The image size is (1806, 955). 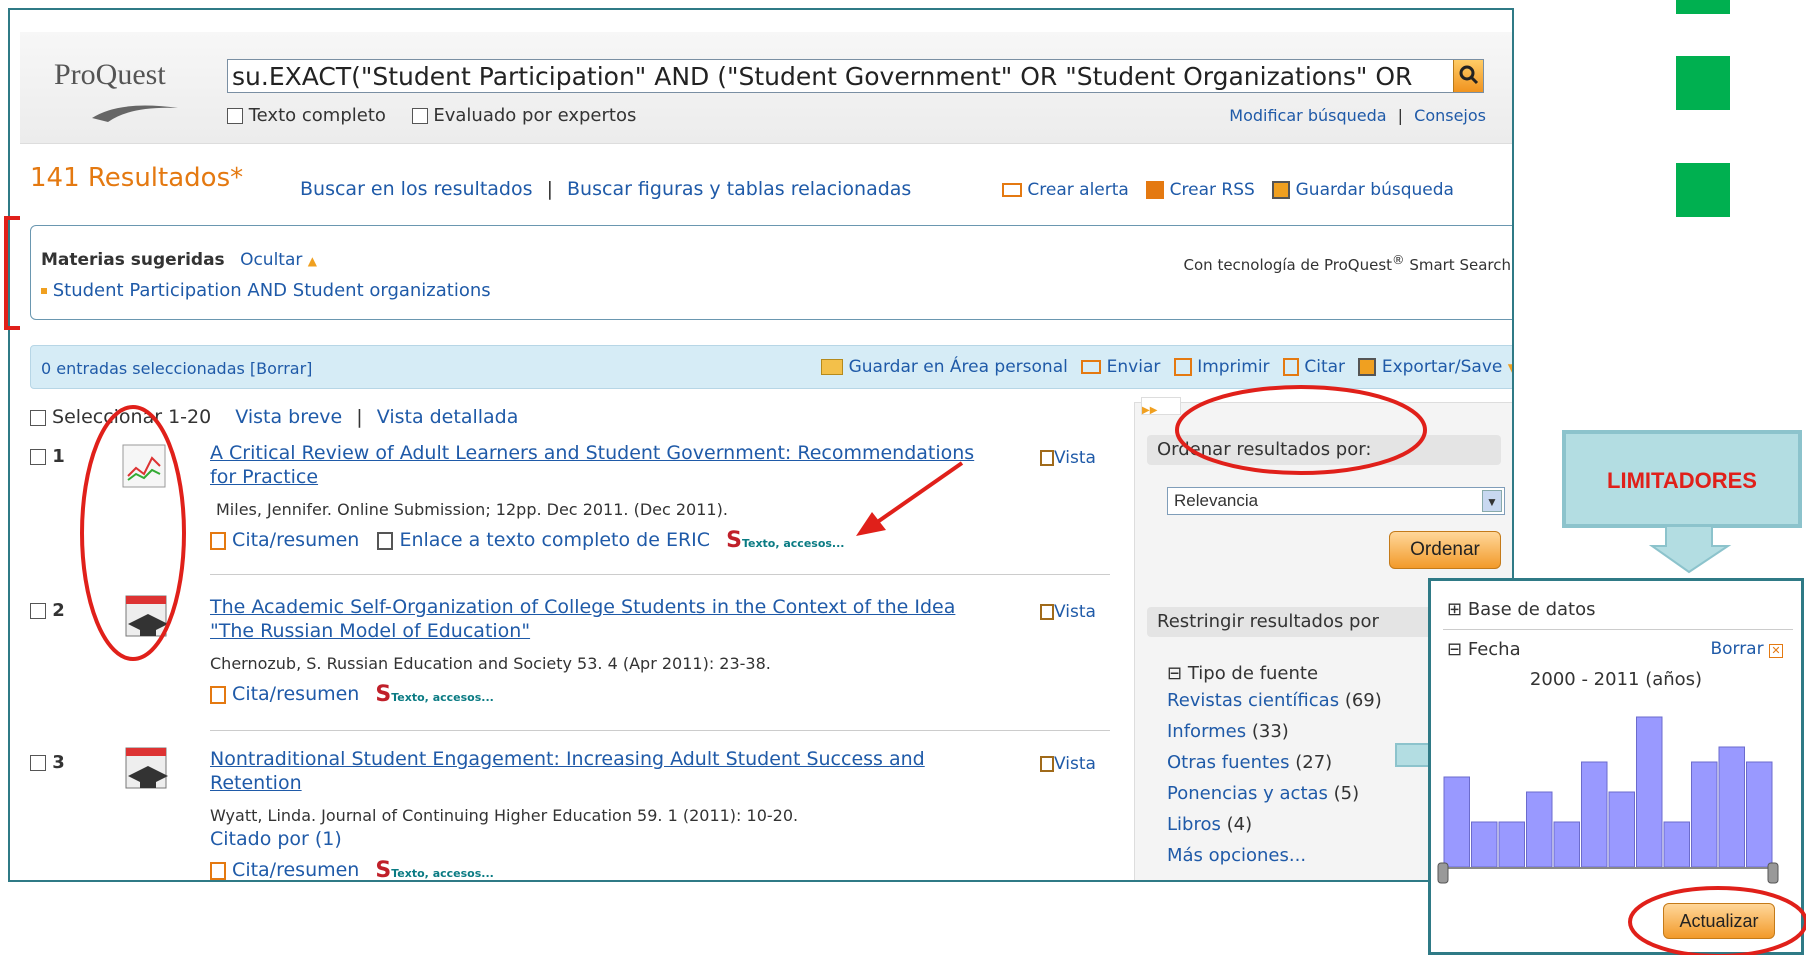 What do you see at coordinates (1717, 920) in the screenshot?
I see `circle-update` at bounding box center [1717, 920].